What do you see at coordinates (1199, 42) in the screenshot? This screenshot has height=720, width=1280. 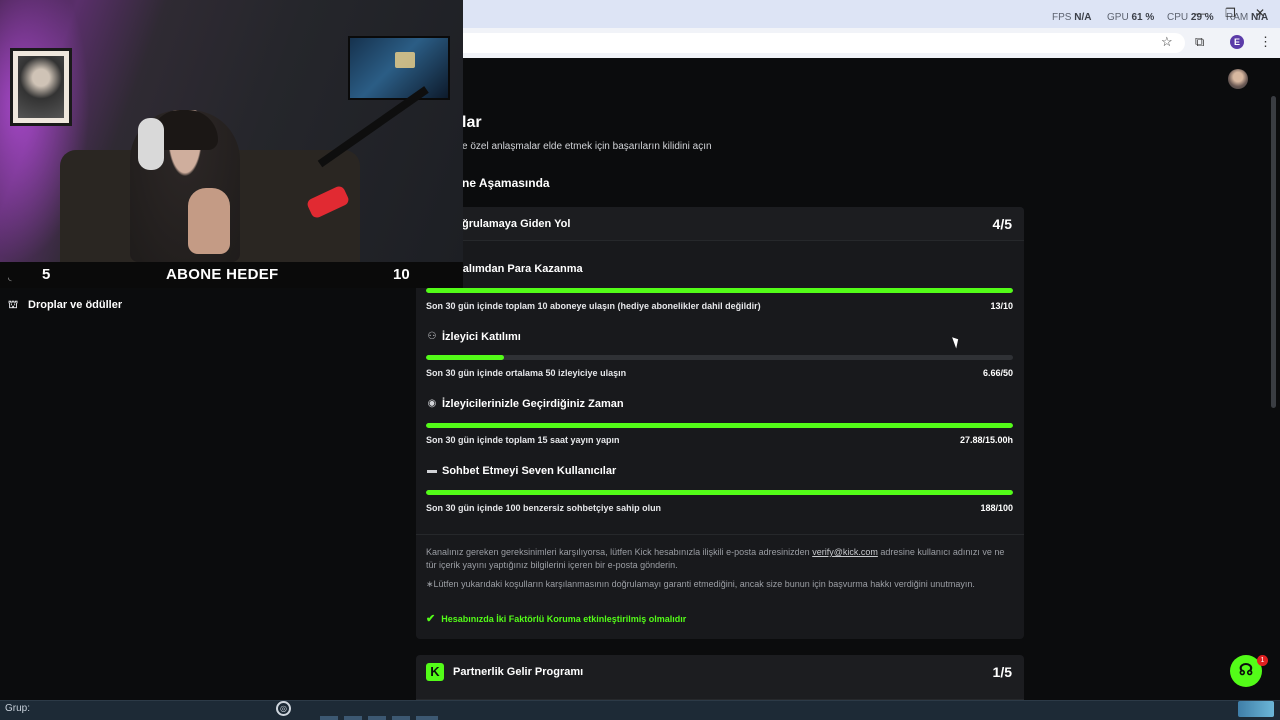 I see `extensions-icon: ⧉` at bounding box center [1199, 42].